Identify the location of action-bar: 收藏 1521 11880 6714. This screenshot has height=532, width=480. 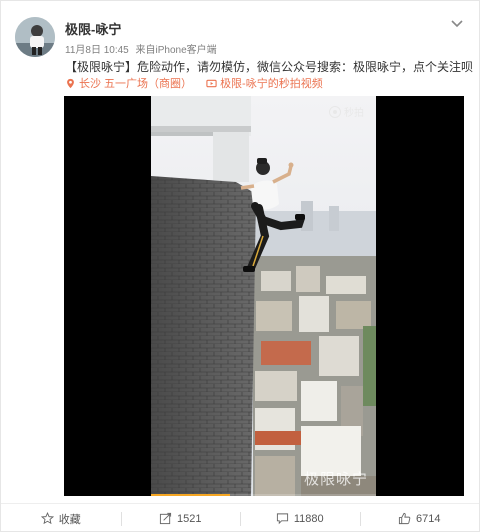
(240, 517).